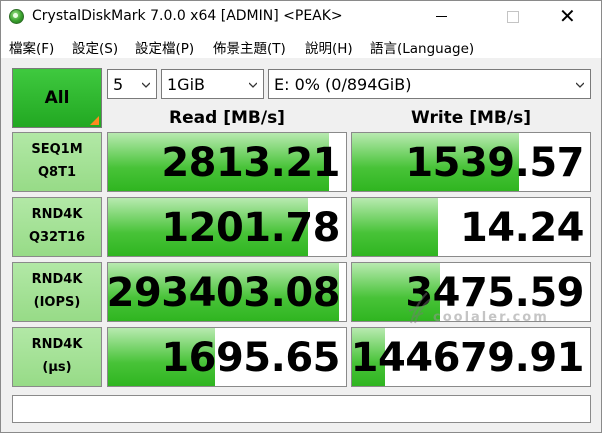  I want to click on row-label-line1: SEQ1M, so click(57, 149).